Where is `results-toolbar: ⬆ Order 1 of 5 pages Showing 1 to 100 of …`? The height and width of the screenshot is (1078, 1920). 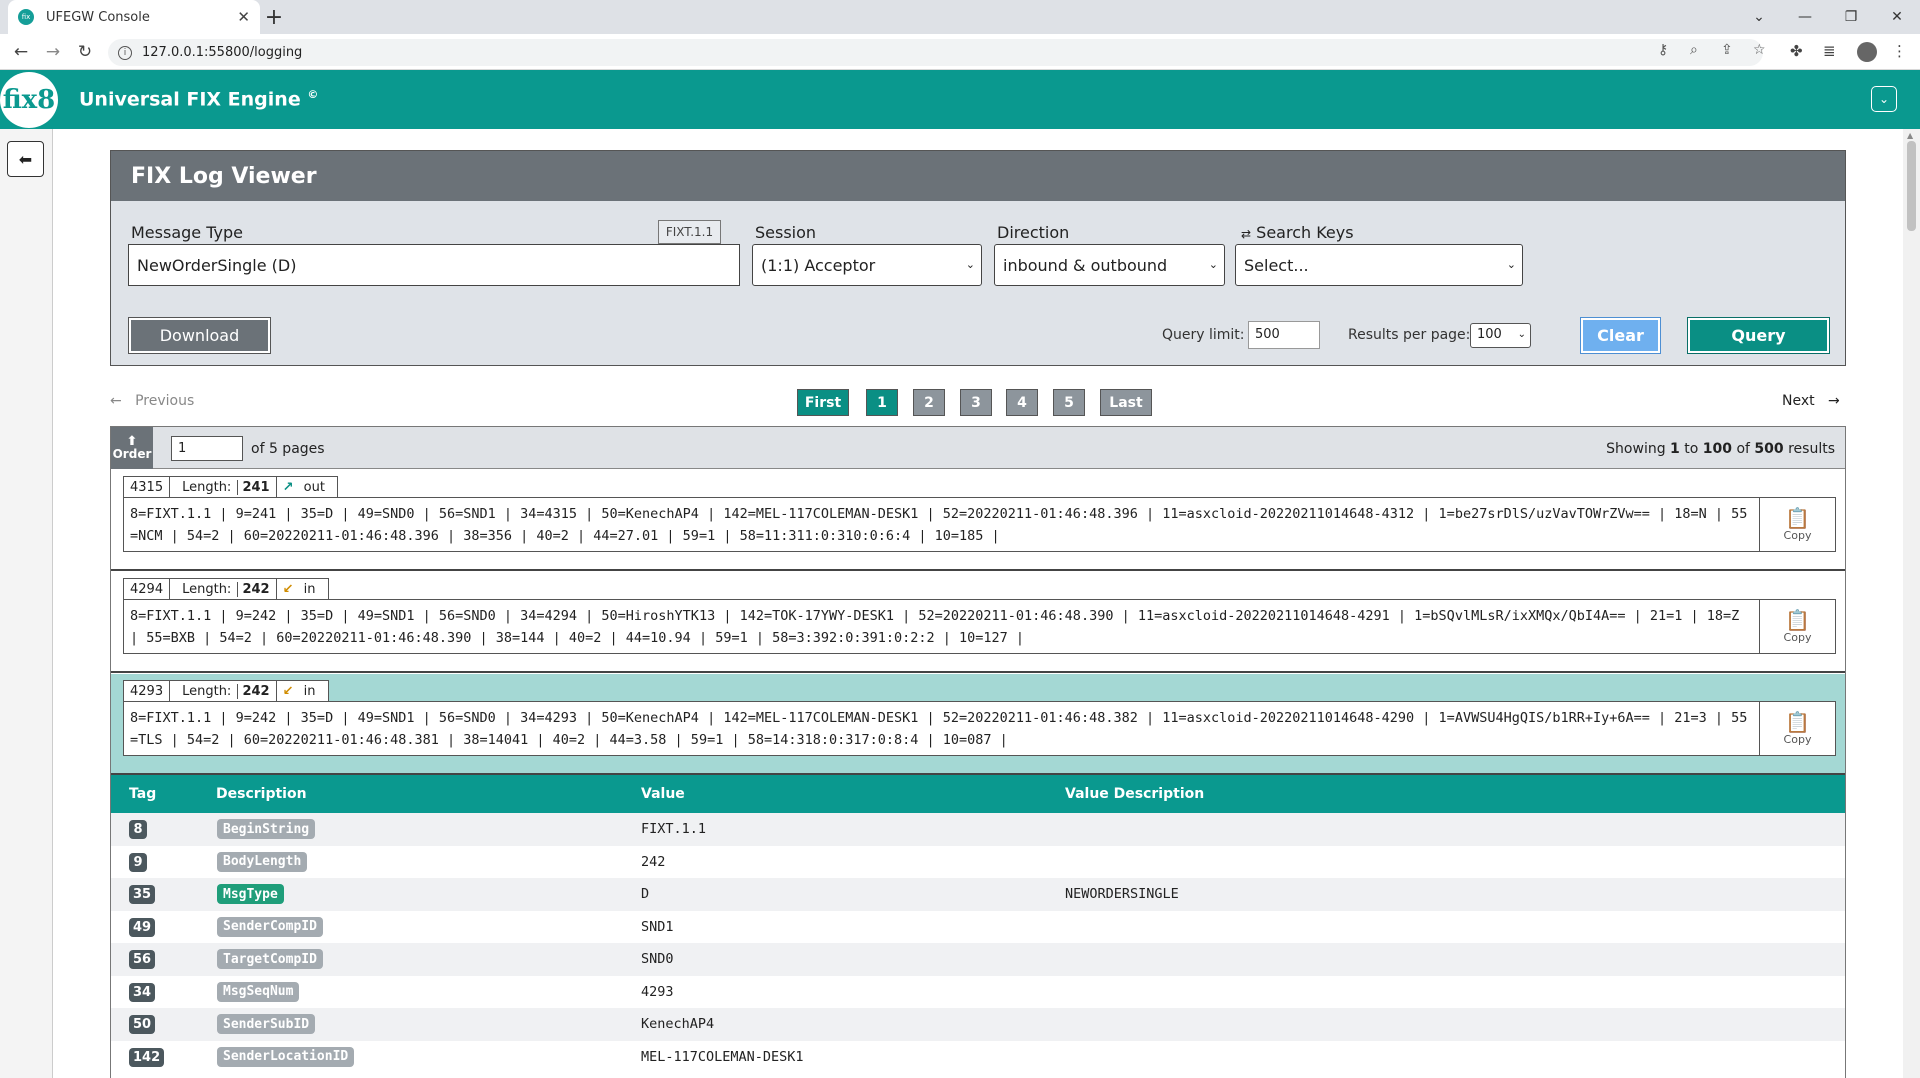
results-toolbar: ⬆ Order 1 of 5 pages Showing 1 to 100 of … is located at coordinates (978, 448).